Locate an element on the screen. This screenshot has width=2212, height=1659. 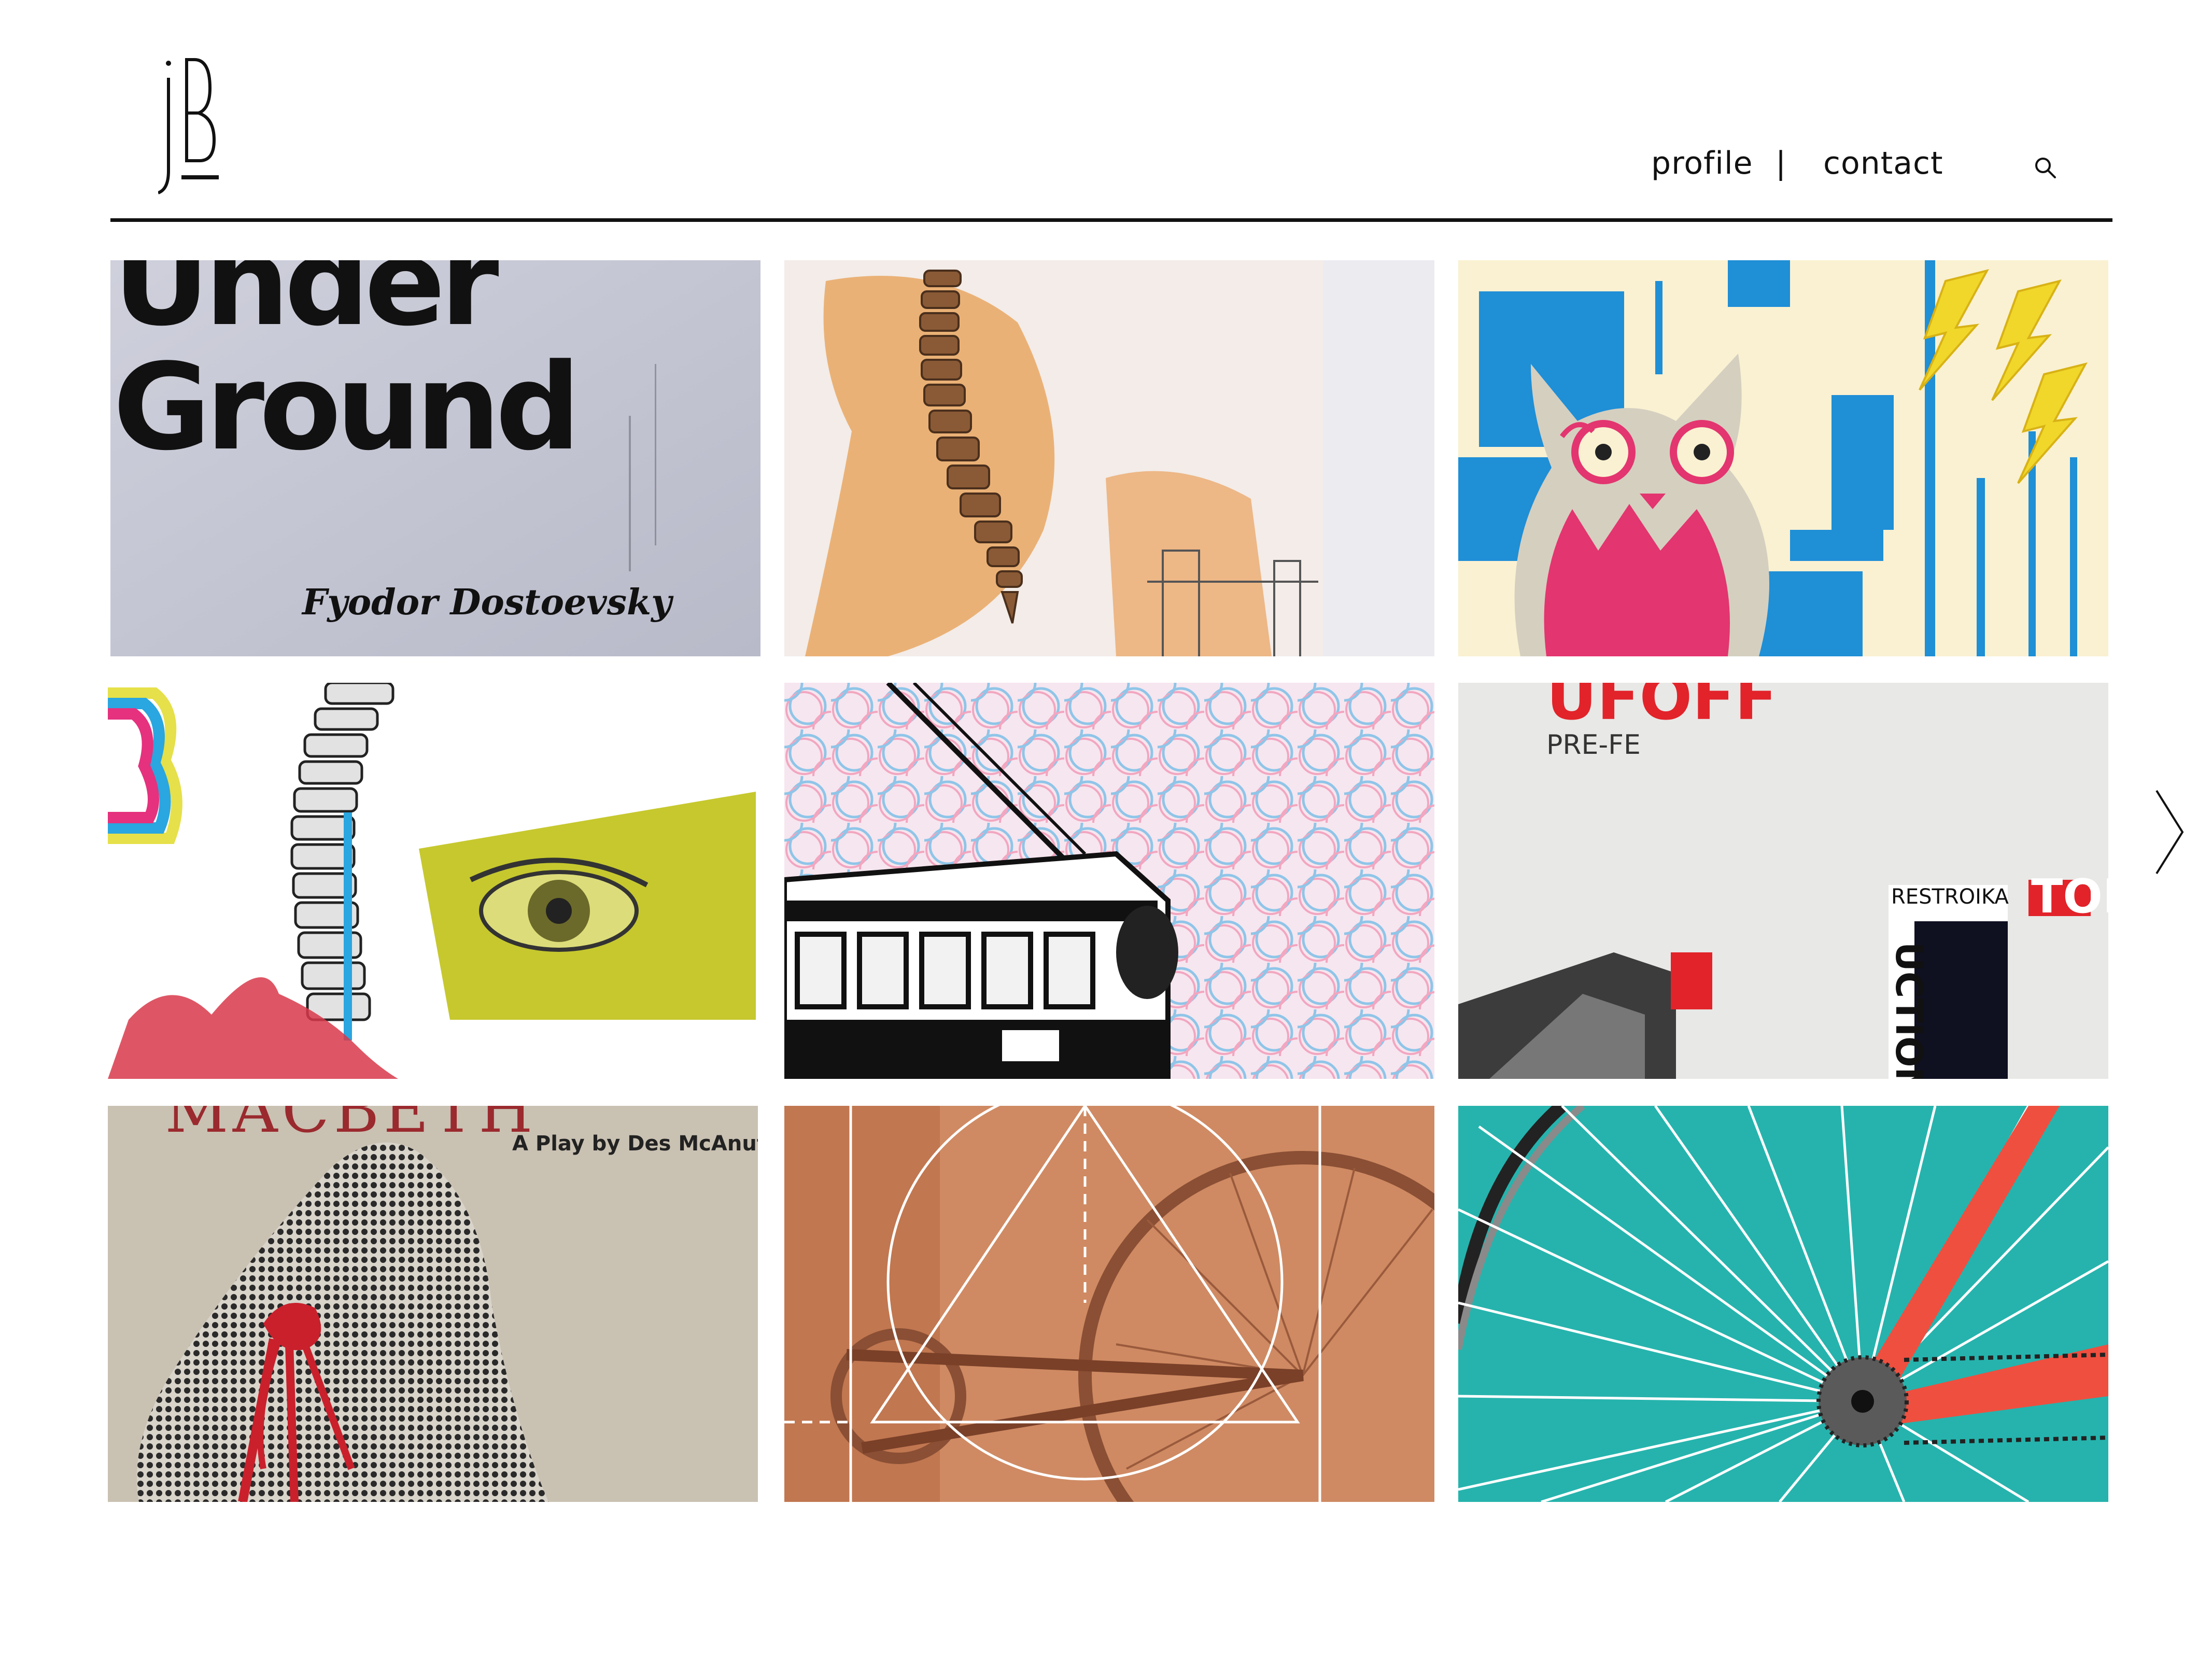
gallery-tile-bicycle-geometry is located at coordinates (1109, 1304).